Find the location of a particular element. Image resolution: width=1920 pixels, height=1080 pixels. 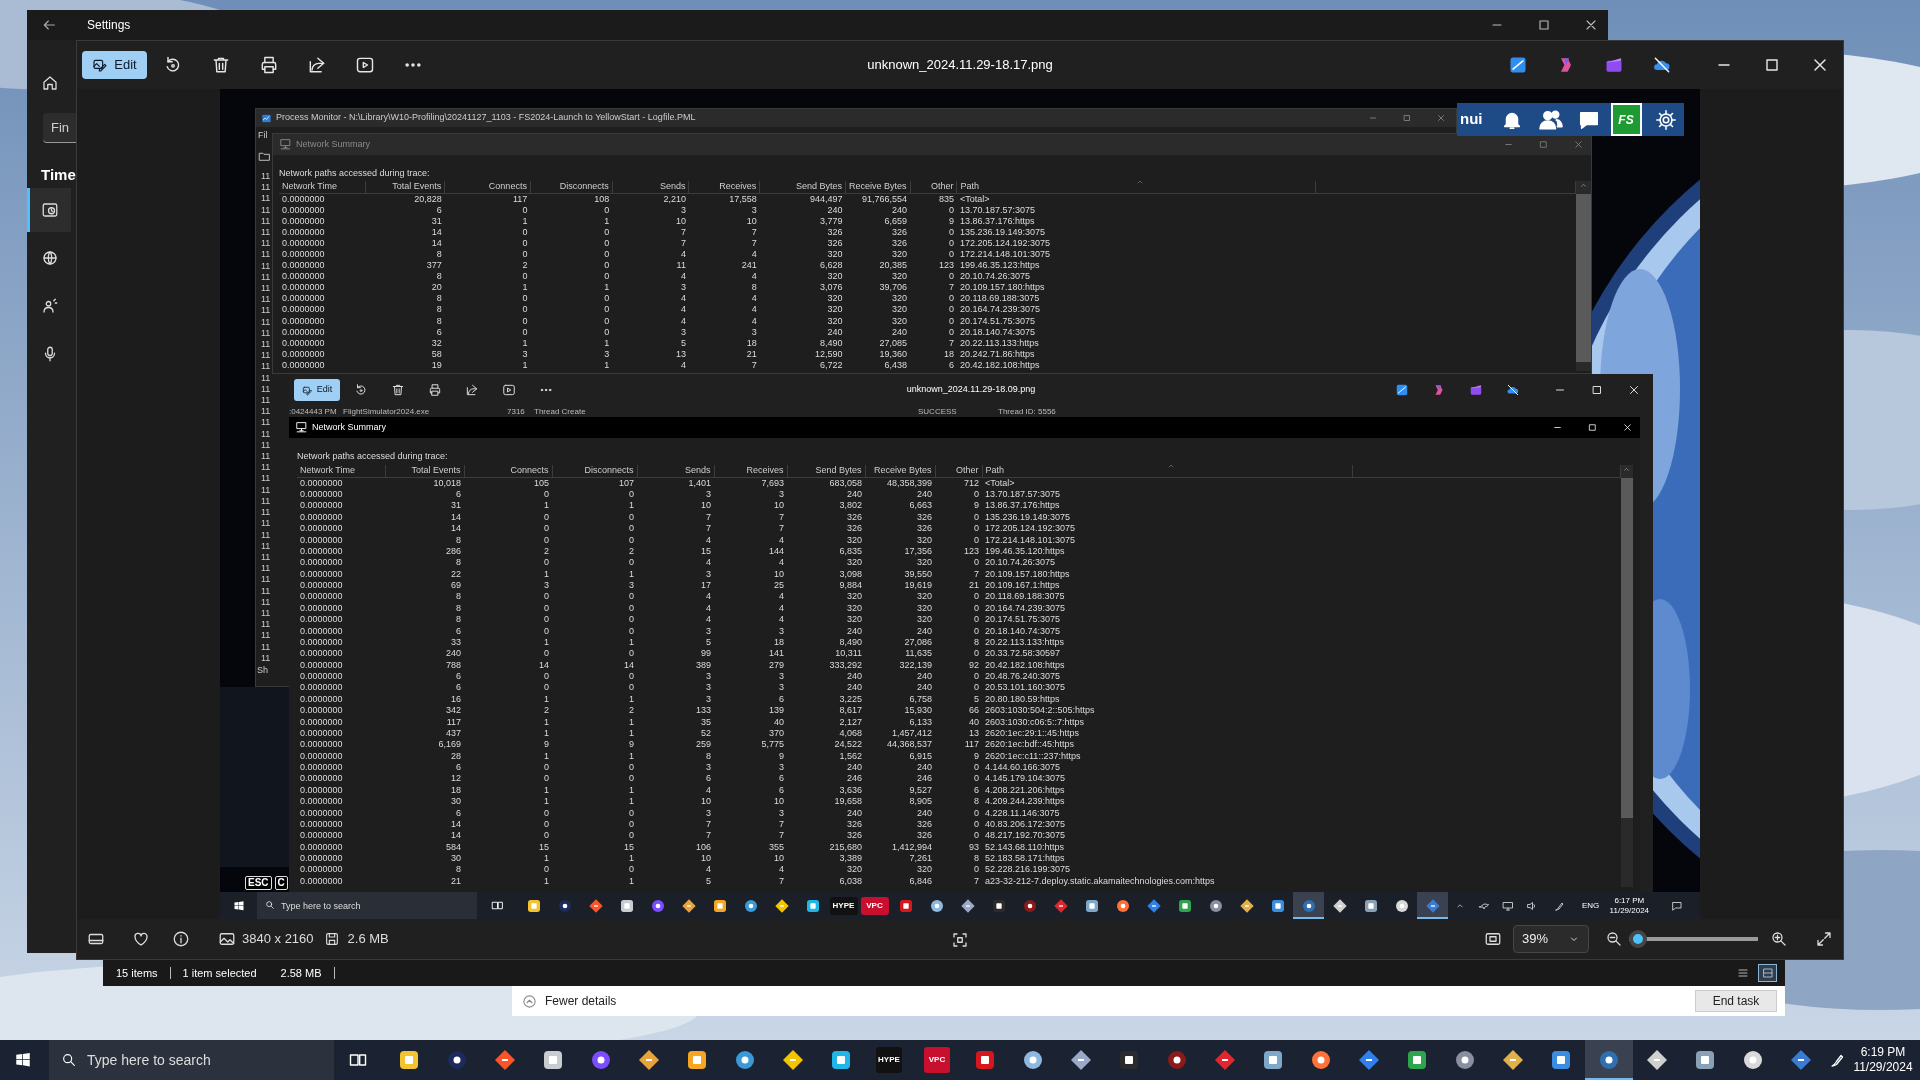

clock-time: 6:17 PM is located at coordinates (1629, 900).